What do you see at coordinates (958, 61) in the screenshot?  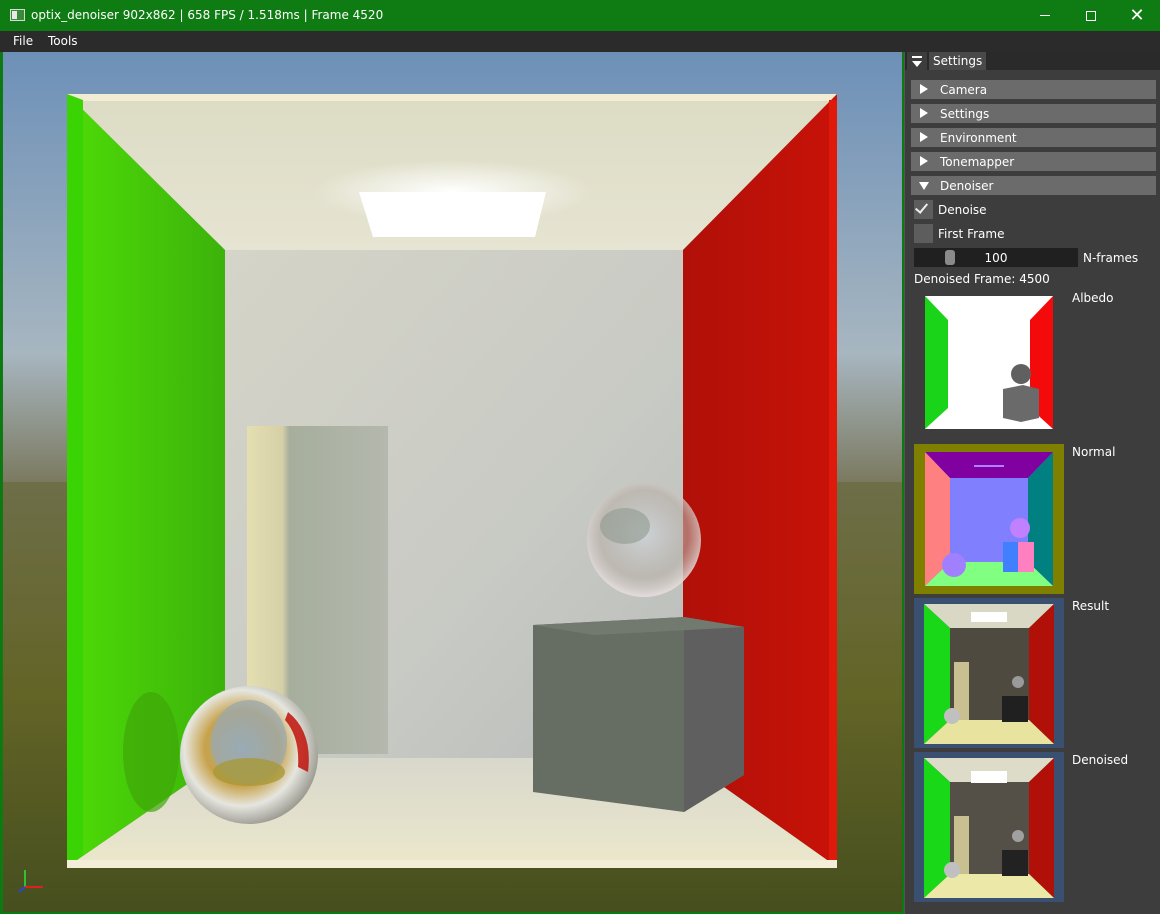 I see `tab-settings: Settings` at bounding box center [958, 61].